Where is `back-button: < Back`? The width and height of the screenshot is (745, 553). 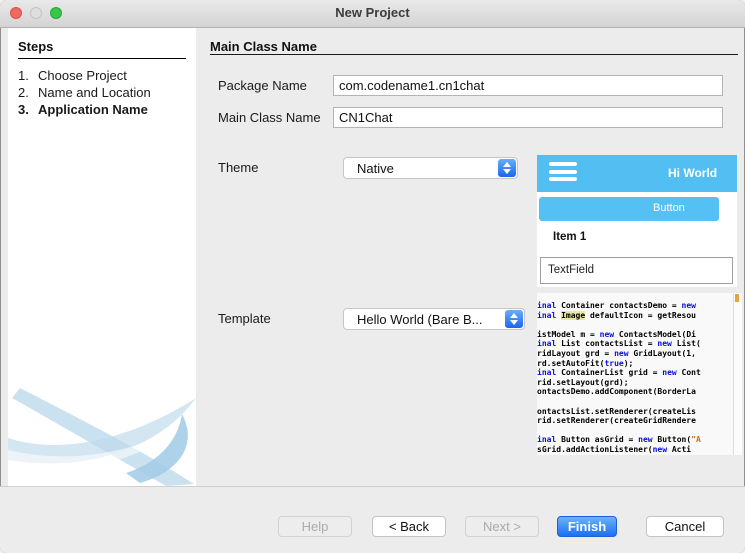 back-button: < Back is located at coordinates (409, 526).